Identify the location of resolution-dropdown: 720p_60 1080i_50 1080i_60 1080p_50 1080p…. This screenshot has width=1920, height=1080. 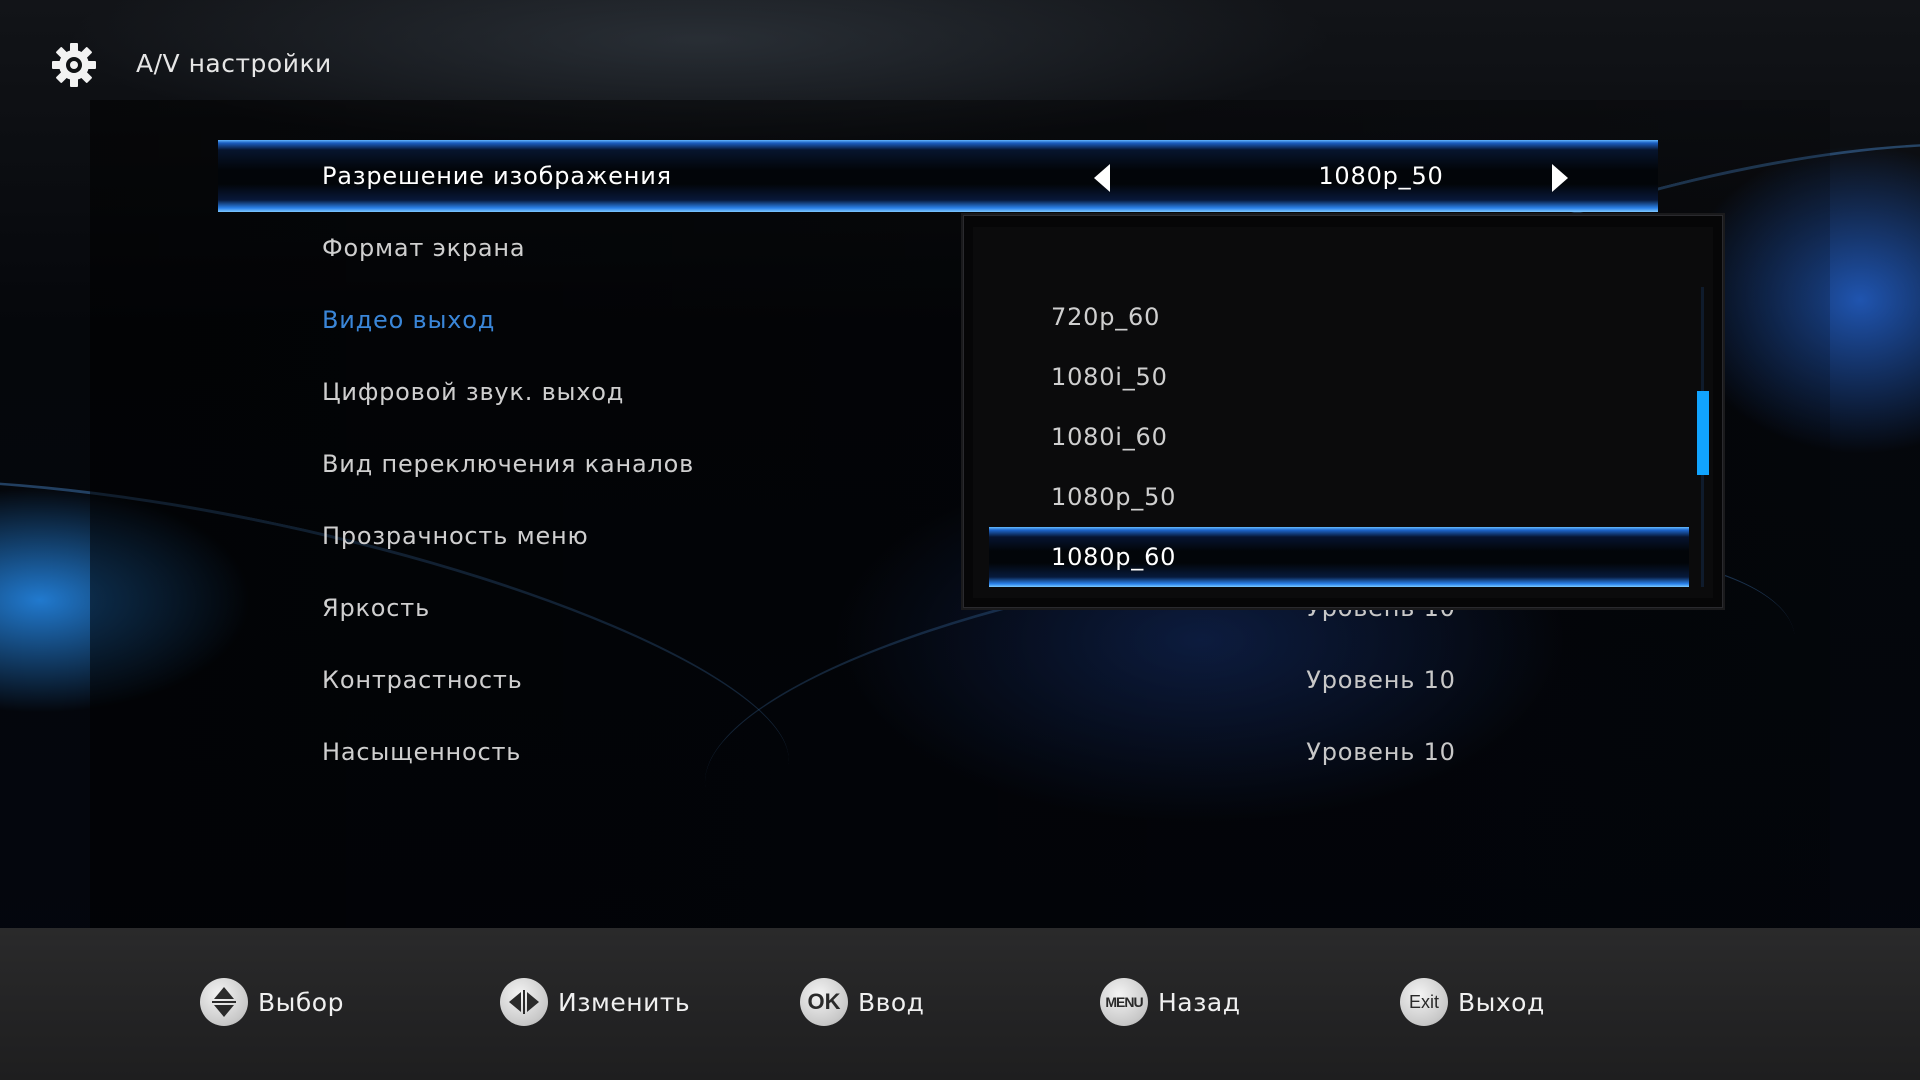
(1343, 411).